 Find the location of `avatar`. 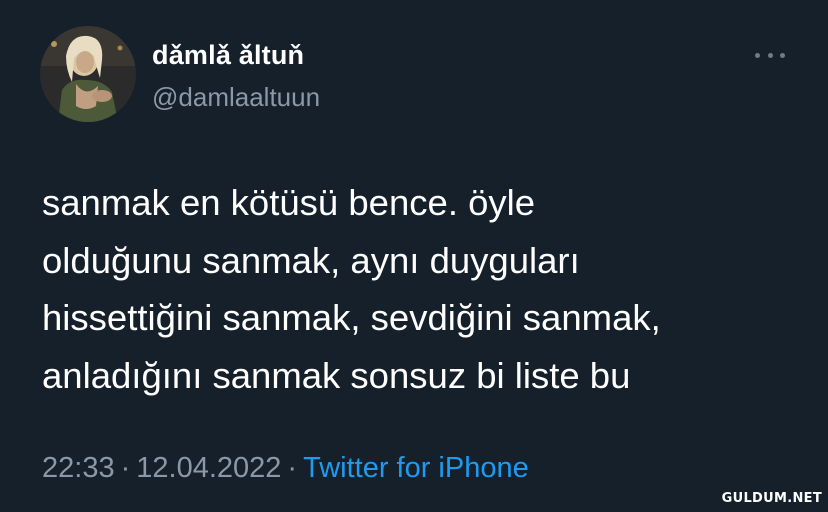

avatar is located at coordinates (88, 74).